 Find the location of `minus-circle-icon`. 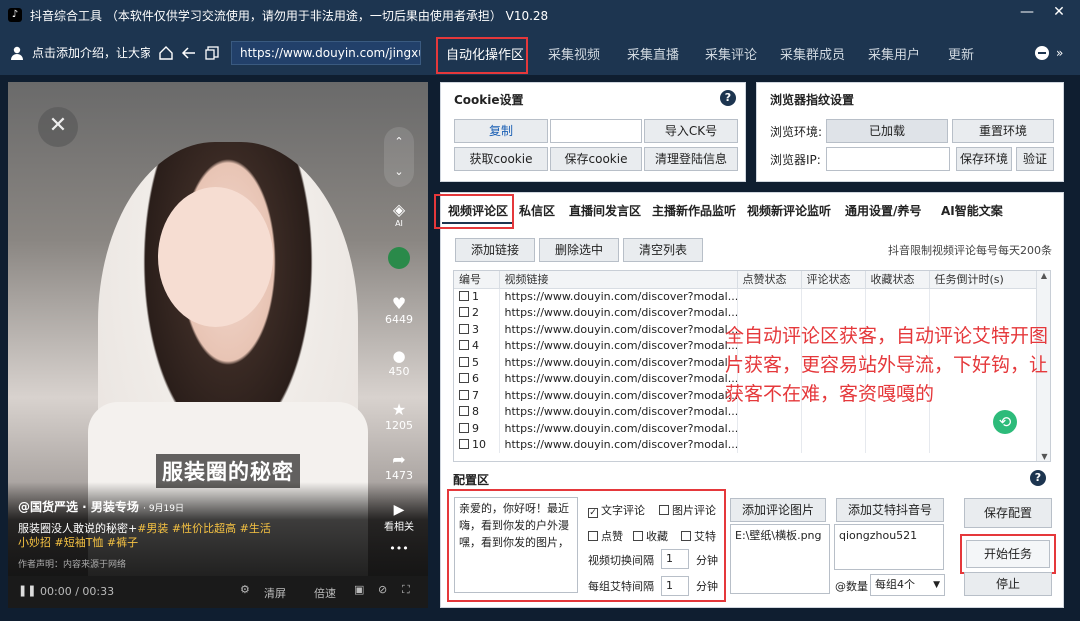

minus-circle-icon is located at coordinates (1042, 52).